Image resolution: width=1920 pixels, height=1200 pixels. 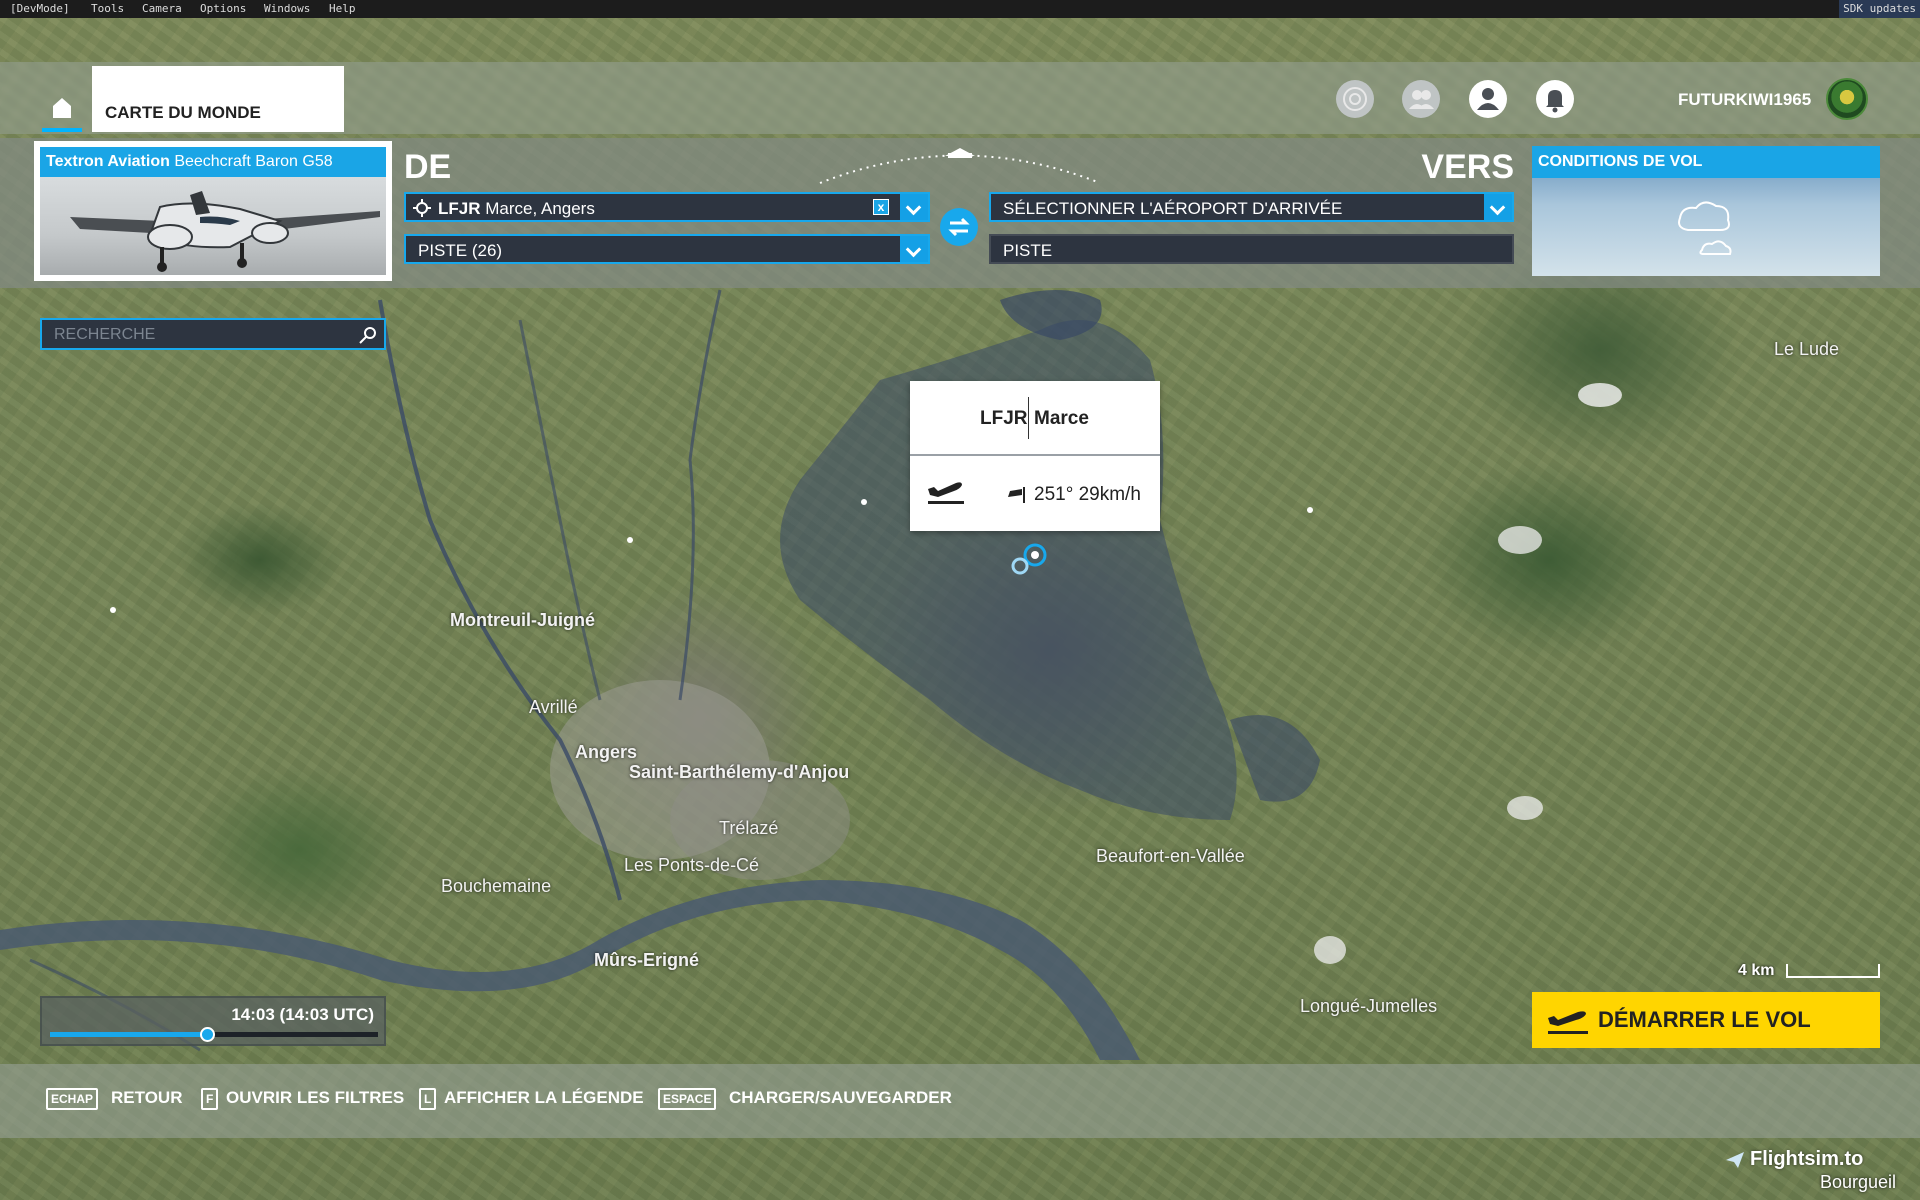 I want to click on departure-airport-name: Marce, Angers, so click(x=540, y=208).